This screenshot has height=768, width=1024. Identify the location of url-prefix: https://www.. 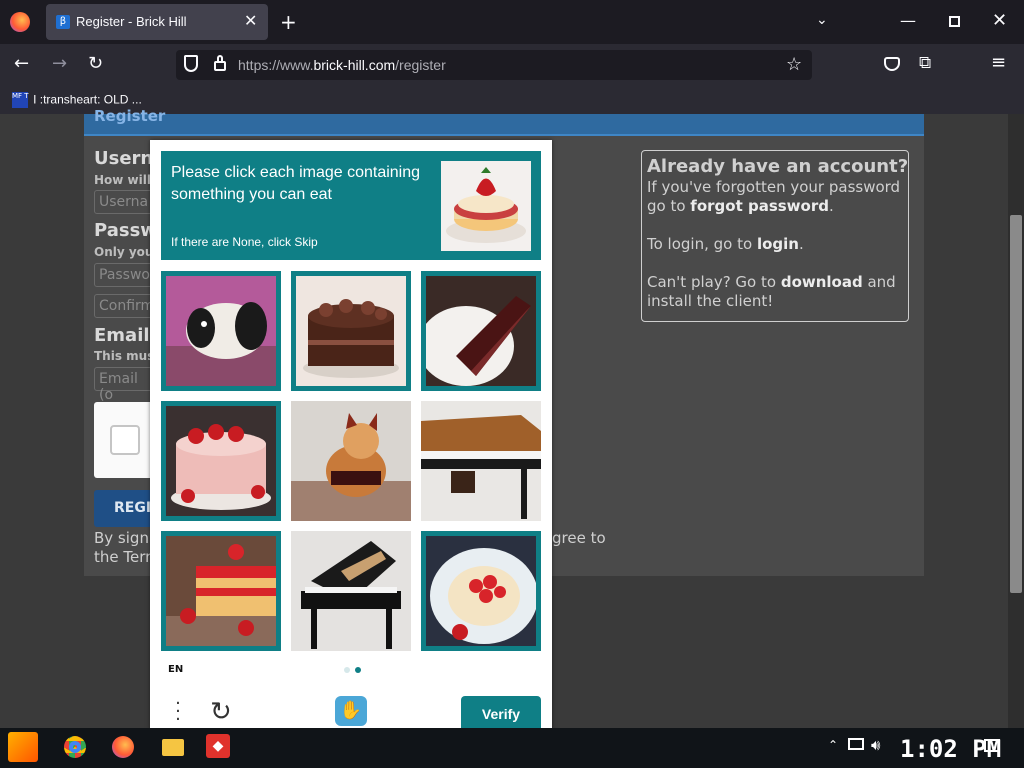
(276, 65).